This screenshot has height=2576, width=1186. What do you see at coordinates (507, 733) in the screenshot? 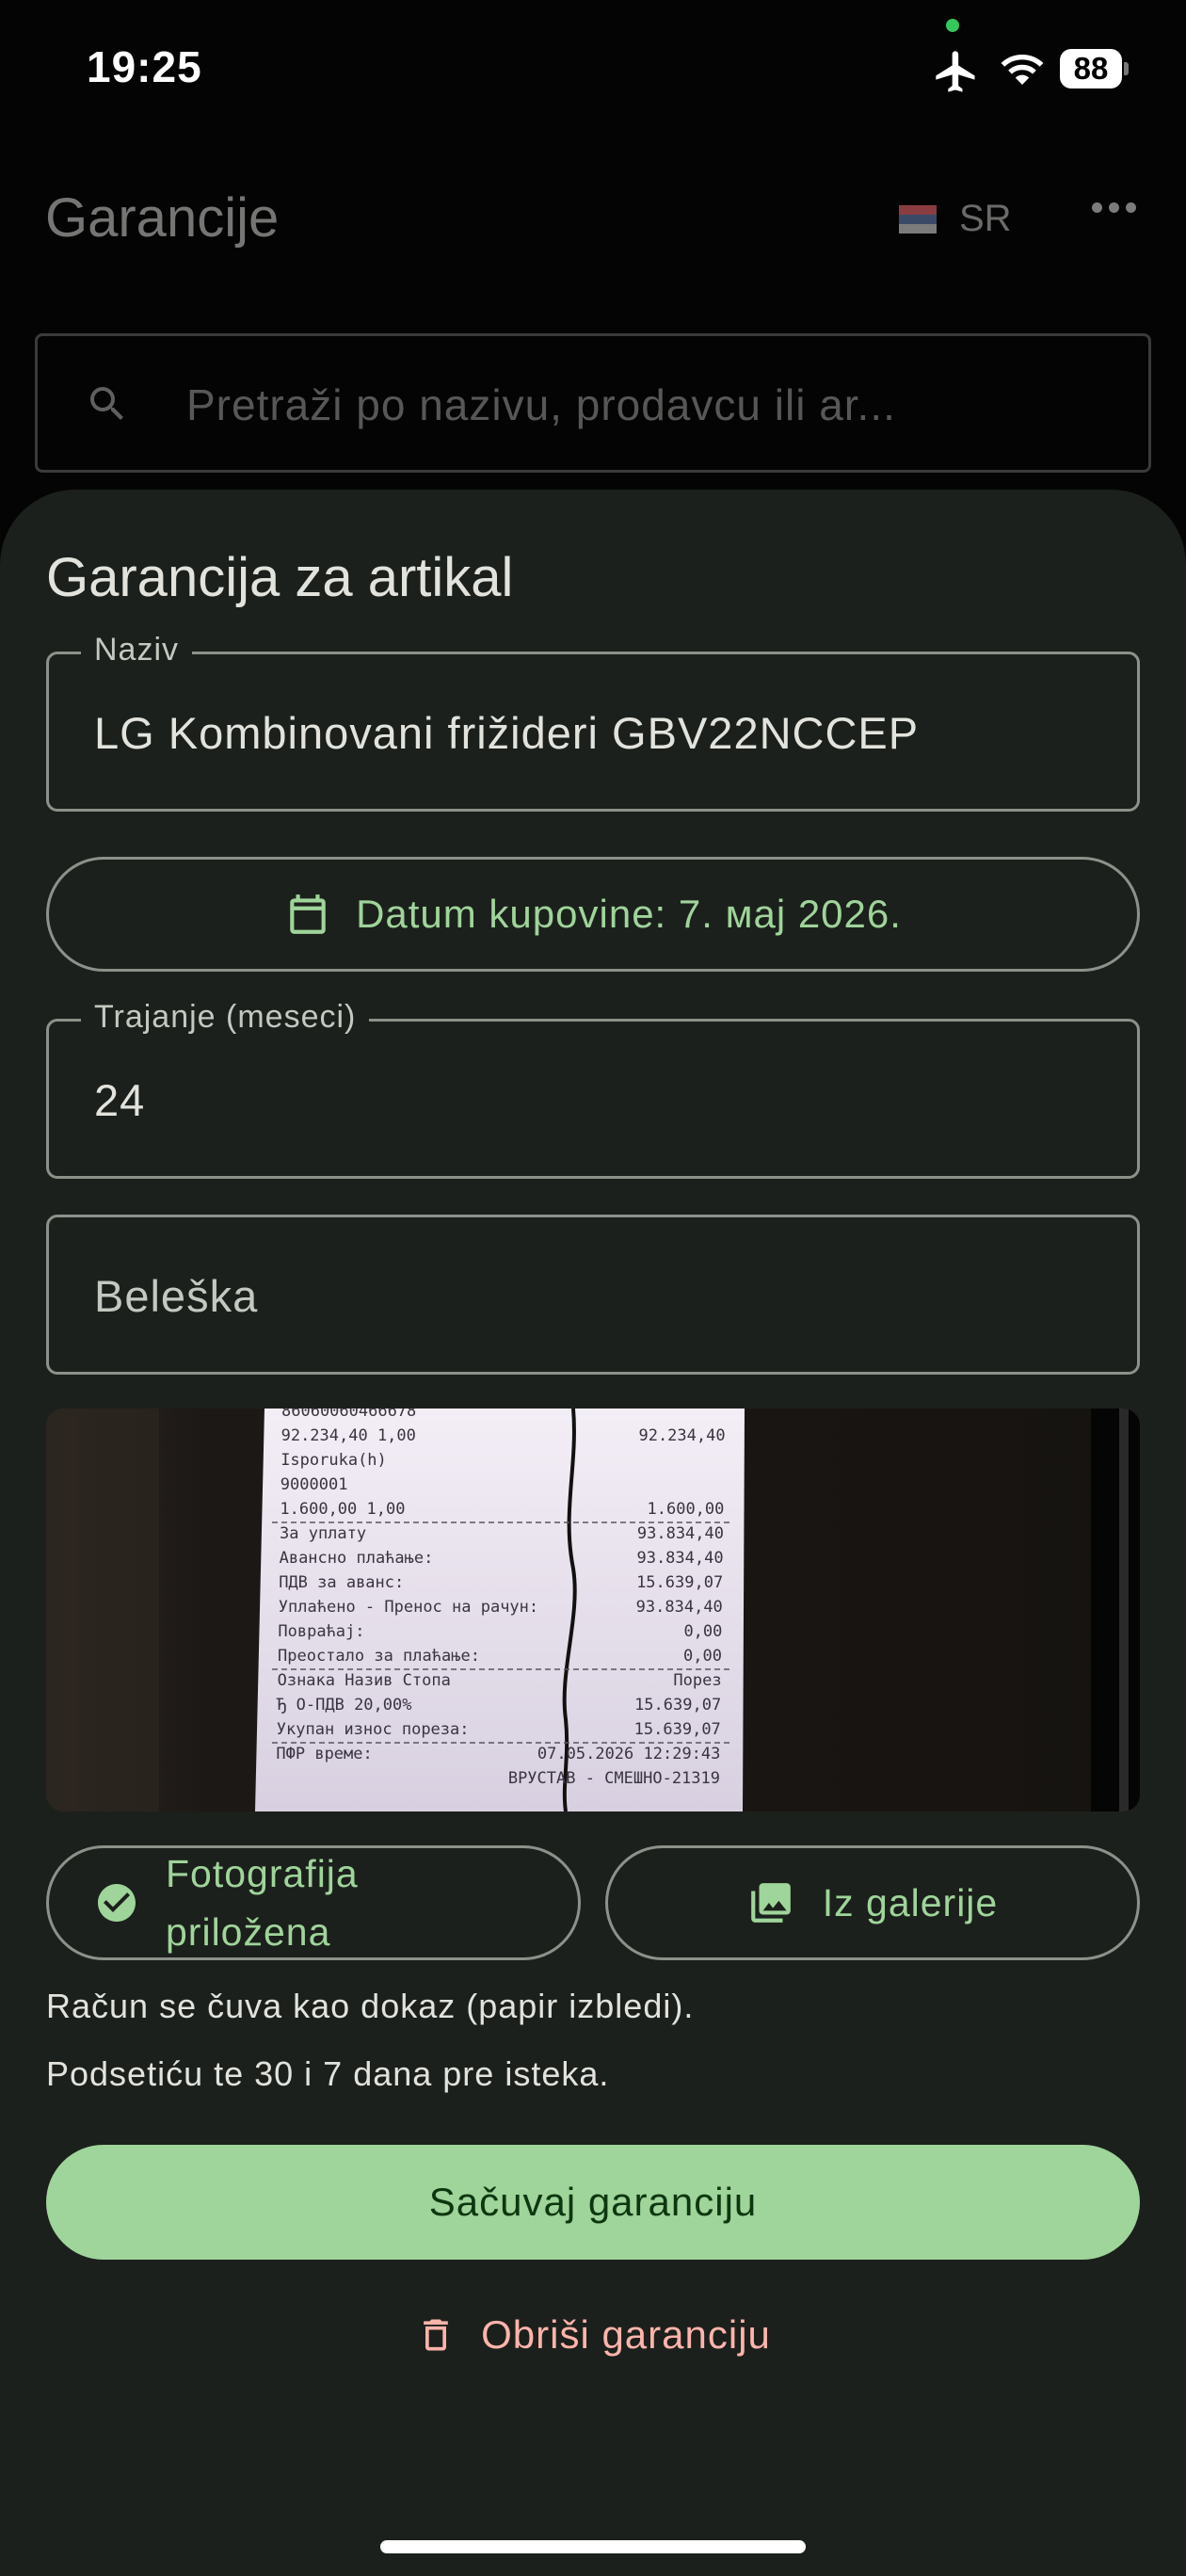
I see `name-field-value: LG Kombinovani frižideri GBV22NCCEP` at bounding box center [507, 733].